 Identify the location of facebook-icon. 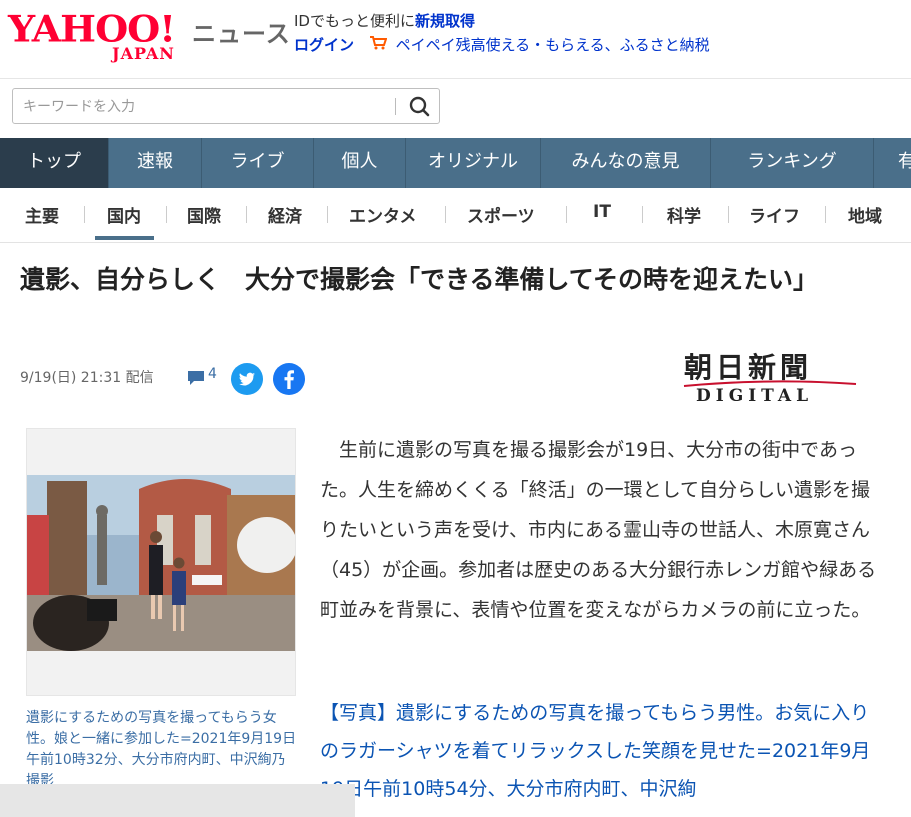
(289, 379).